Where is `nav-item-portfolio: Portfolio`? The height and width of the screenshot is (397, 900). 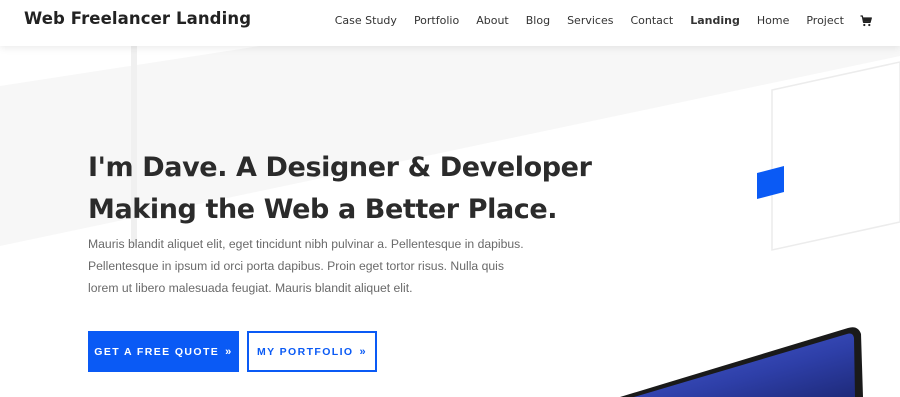 nav-item-portfolio: Portfolio is located at coordinates (436, 20).